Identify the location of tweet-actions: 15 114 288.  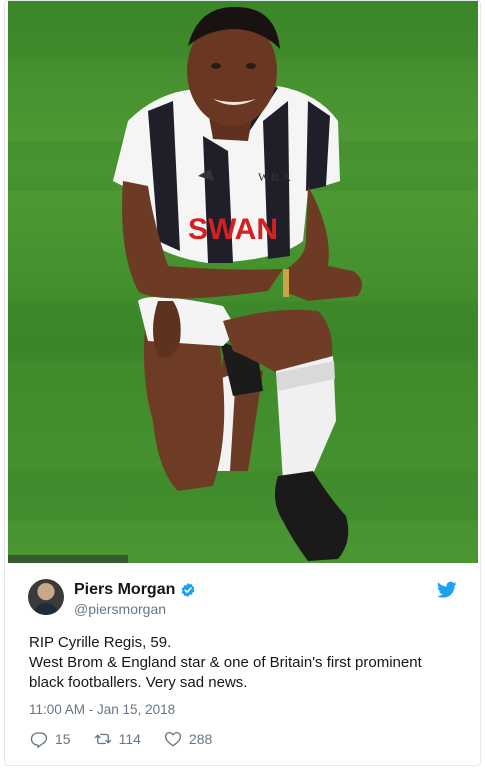
(131, 739).